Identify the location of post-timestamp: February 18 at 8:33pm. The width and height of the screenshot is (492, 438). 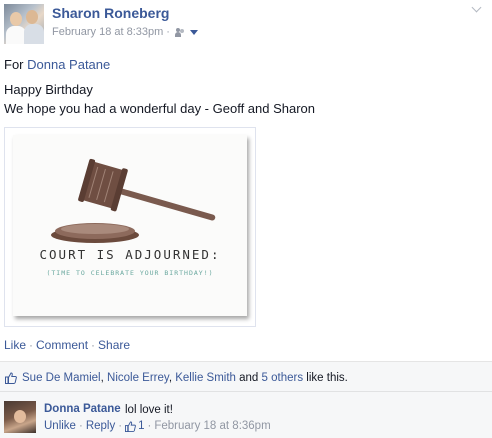
(107, 32).